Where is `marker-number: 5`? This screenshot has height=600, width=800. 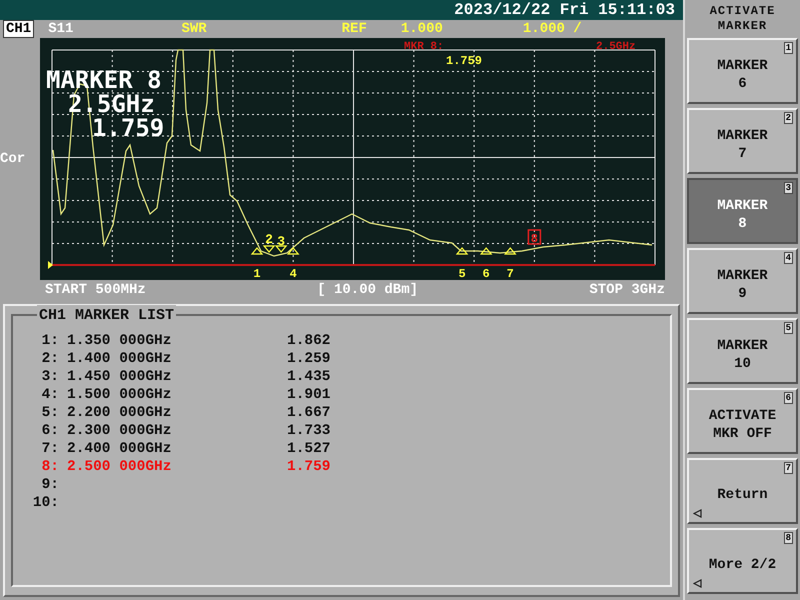
marker-number: 5 is located at coordinates (462, 273).